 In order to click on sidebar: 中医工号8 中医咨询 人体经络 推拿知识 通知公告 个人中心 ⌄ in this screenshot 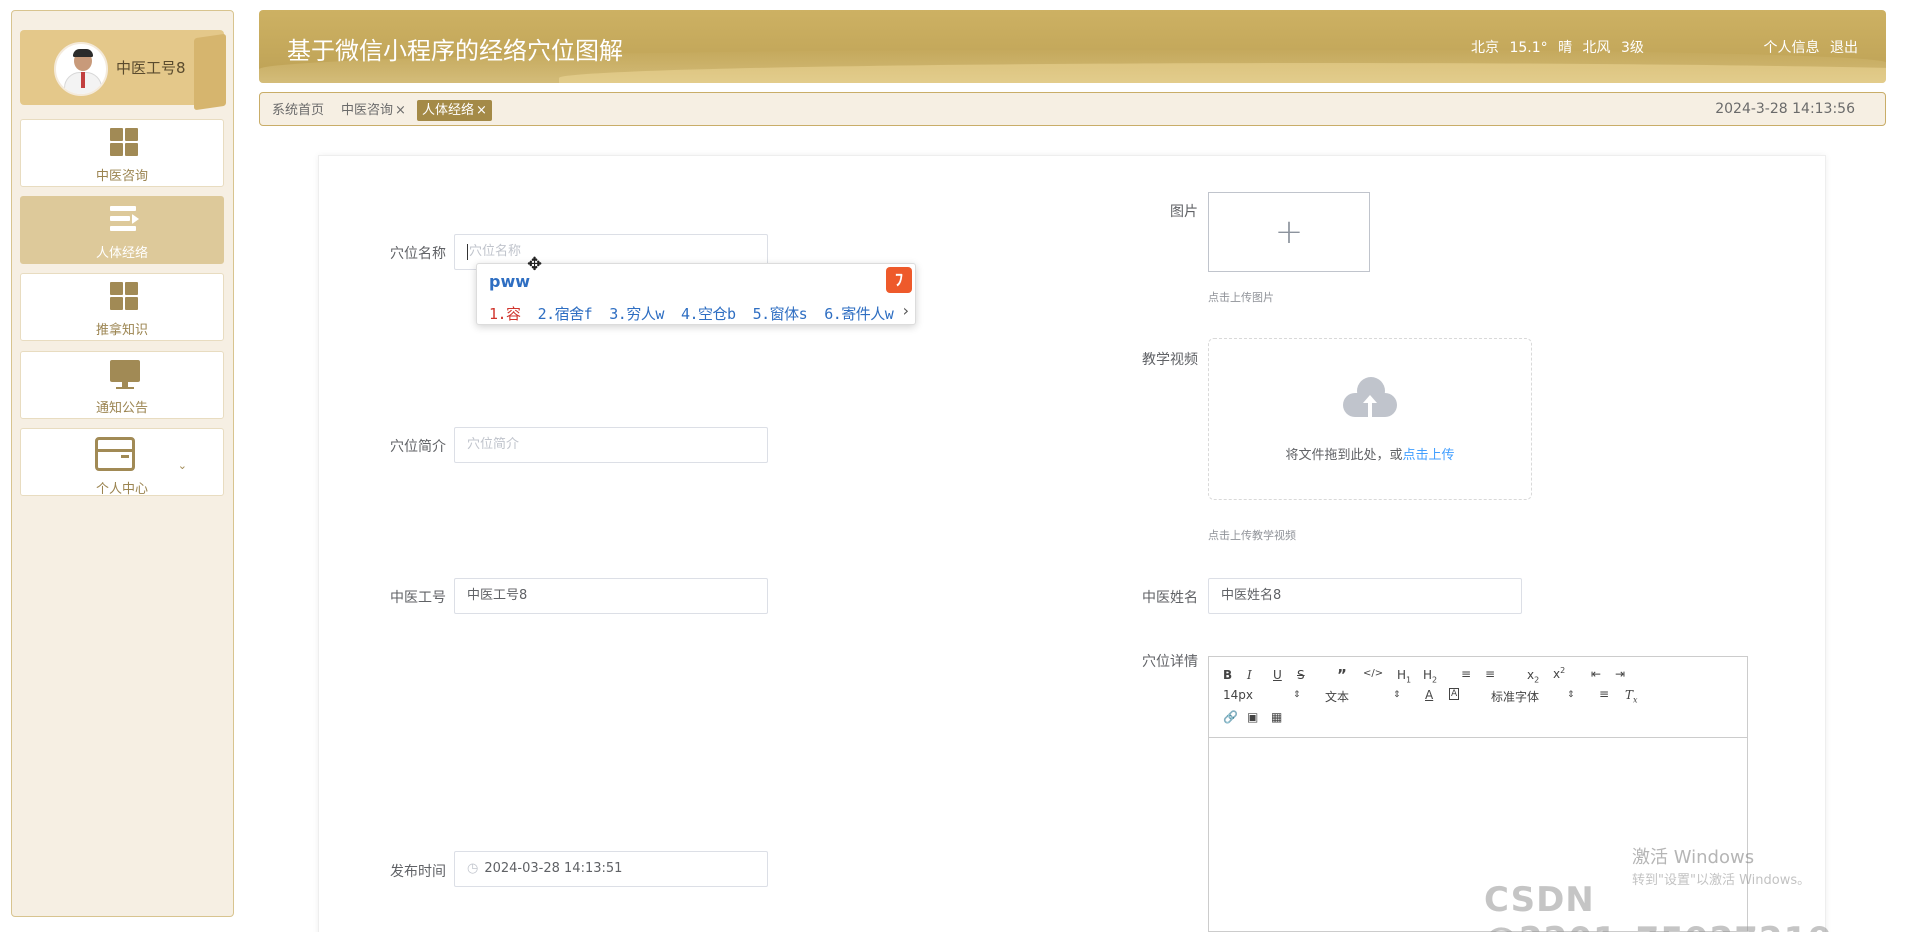, I will do `click(122, 463)`.